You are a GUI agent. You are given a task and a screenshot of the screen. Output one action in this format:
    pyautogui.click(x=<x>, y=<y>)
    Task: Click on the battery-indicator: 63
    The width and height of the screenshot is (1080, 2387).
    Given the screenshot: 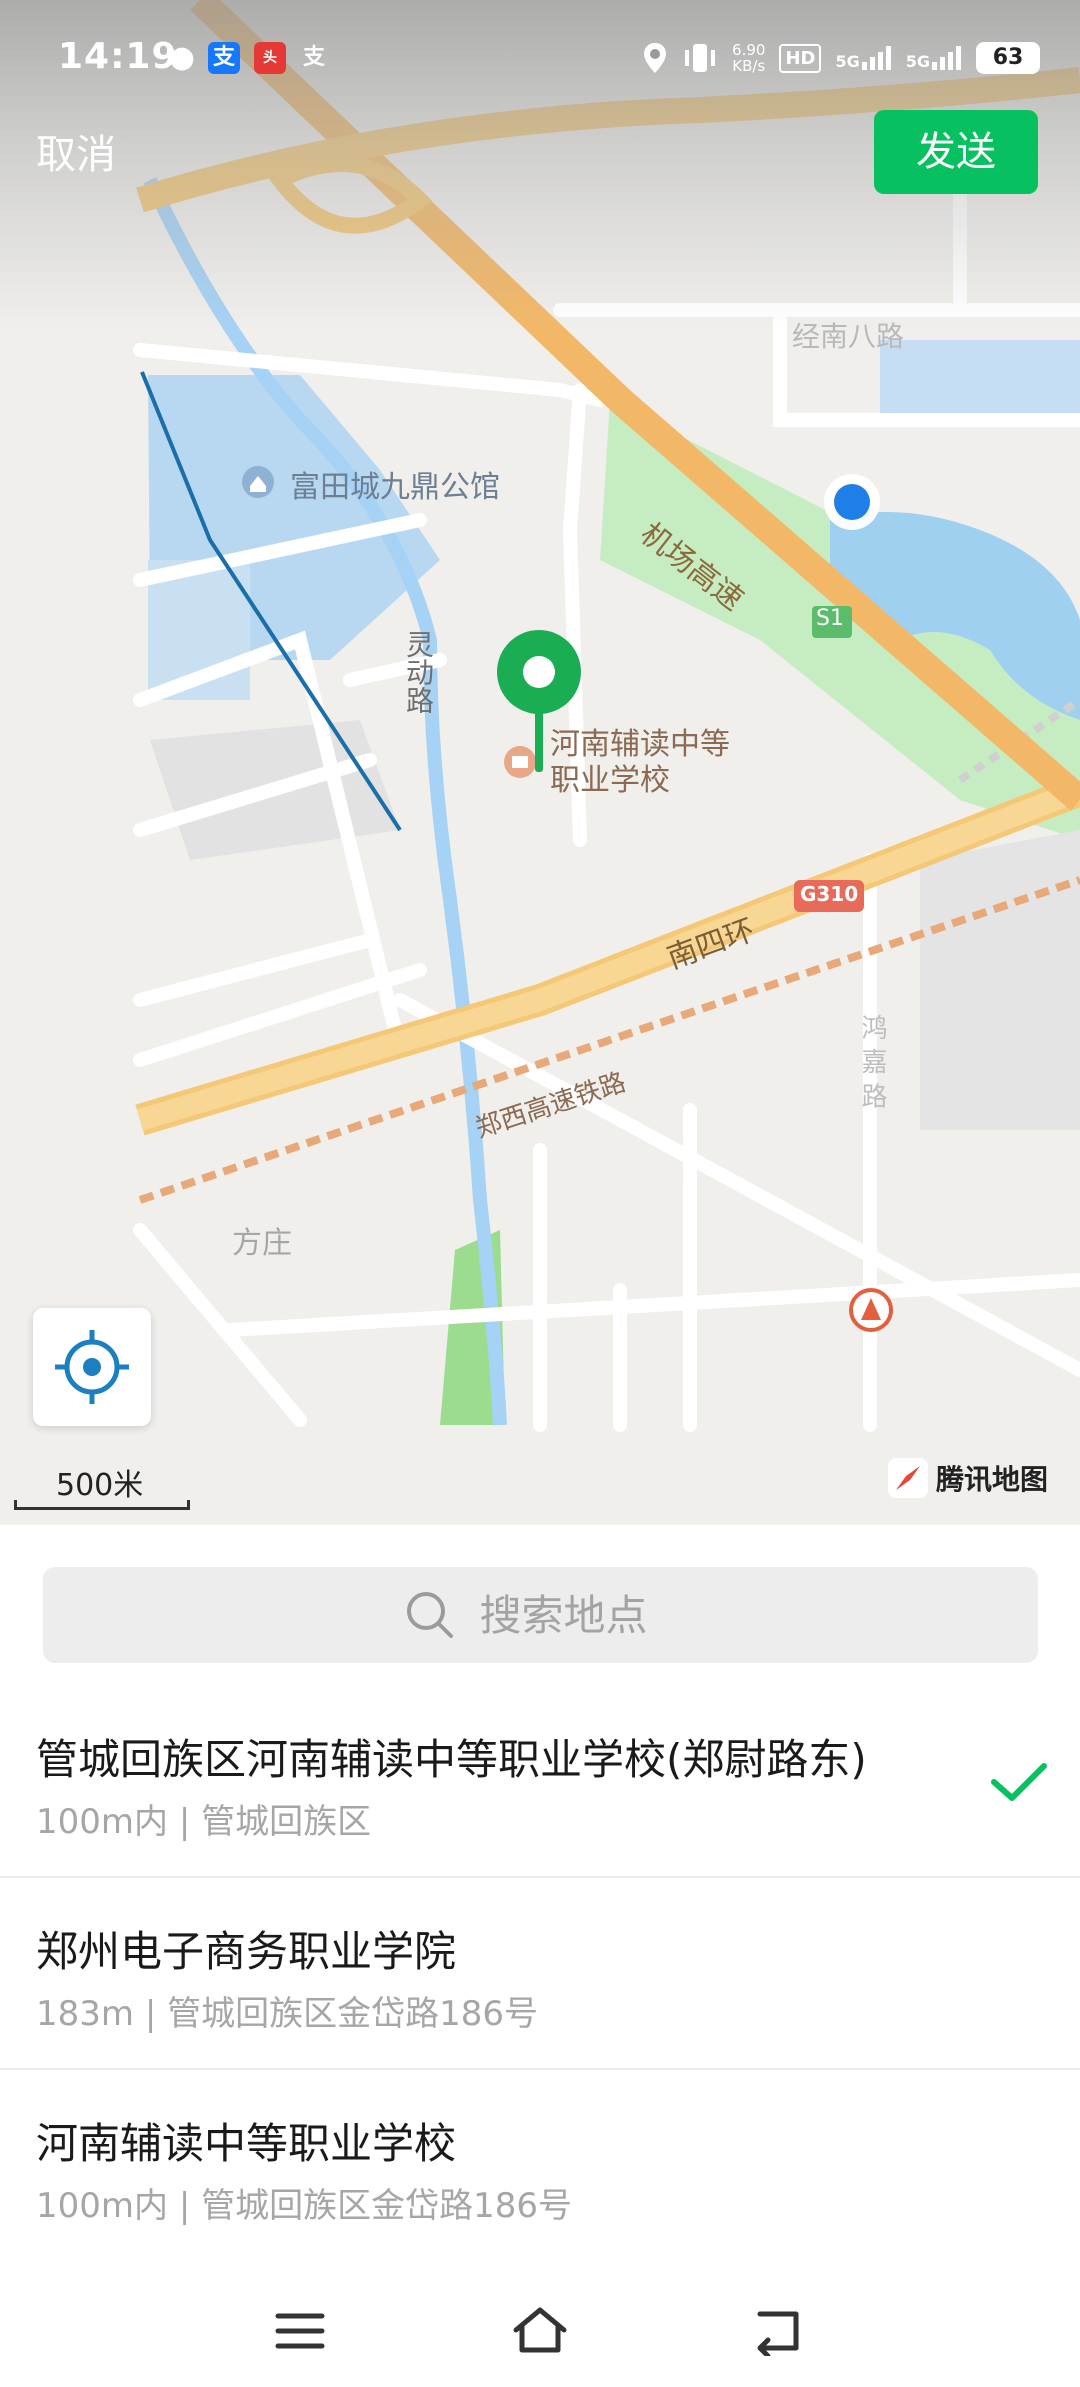 What is the action you would take?
    pyautogui.click(x=1008, y=58)
    